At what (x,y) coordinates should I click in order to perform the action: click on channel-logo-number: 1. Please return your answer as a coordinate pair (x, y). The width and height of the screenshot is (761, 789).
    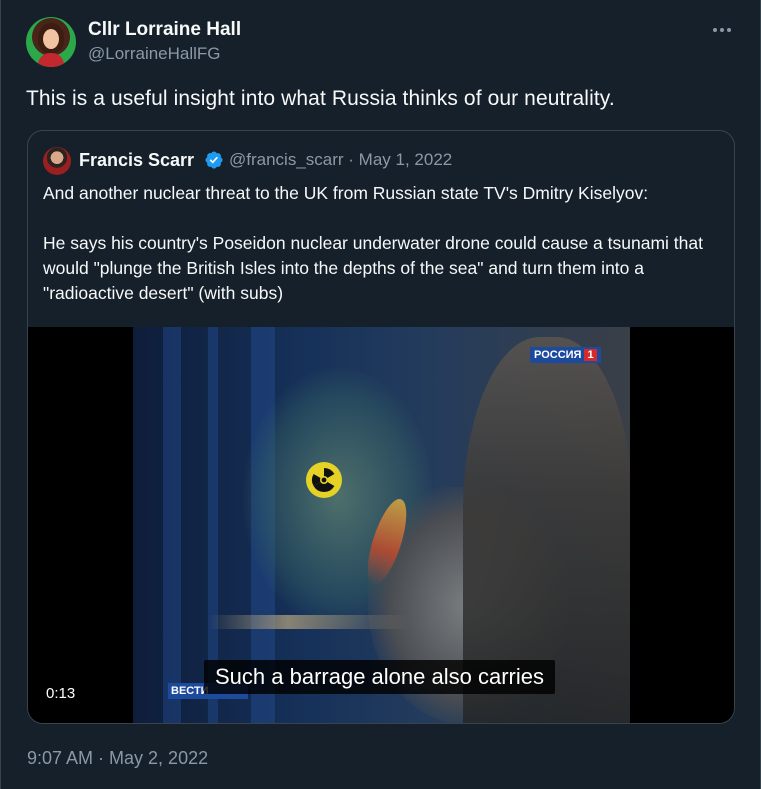
    Looking at the image, I should click on (590, 355).